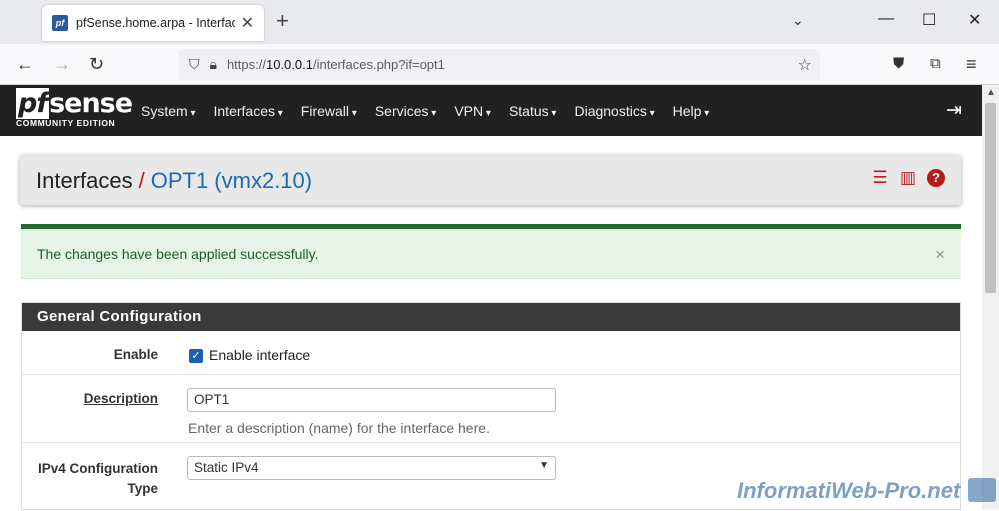 The image size is (999, 511). I want to click on bar-chart-icon: ▥, so click(908, 178).